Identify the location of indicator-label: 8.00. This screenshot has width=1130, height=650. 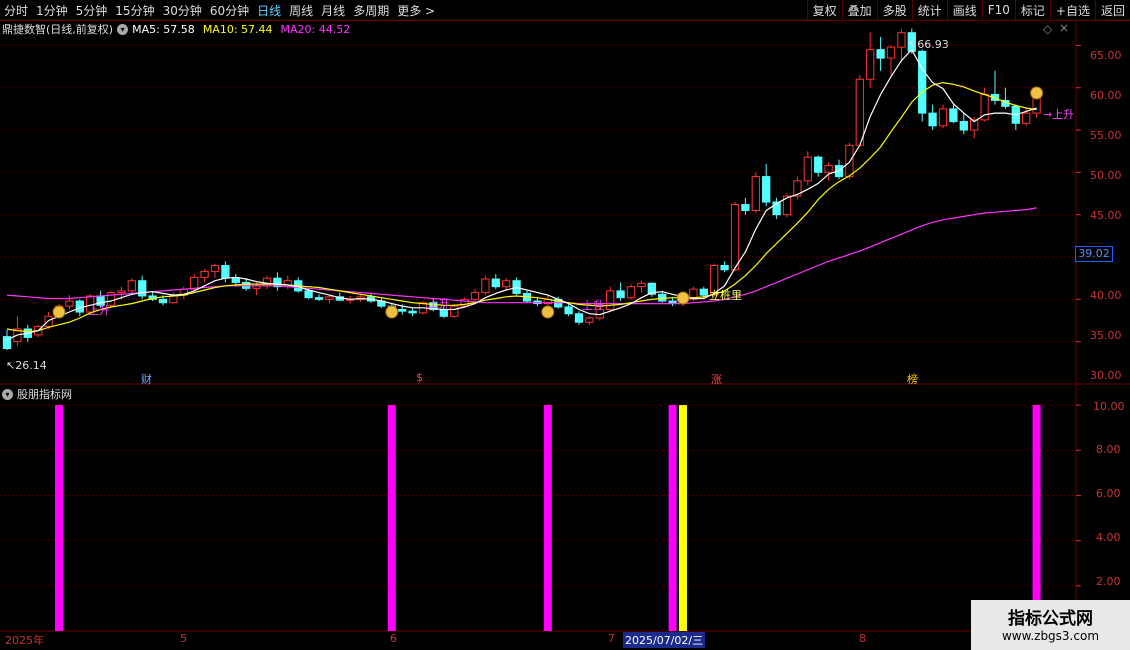
(1108, 449).